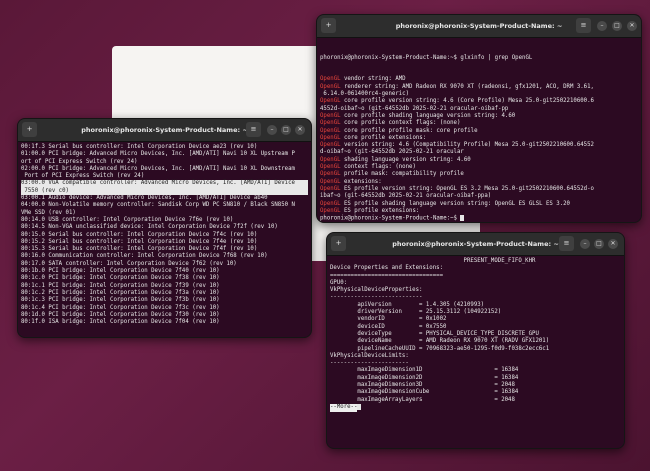  I want to click on output-line: apiVersion = 1.4.305 (4210993), so click(407, 304).